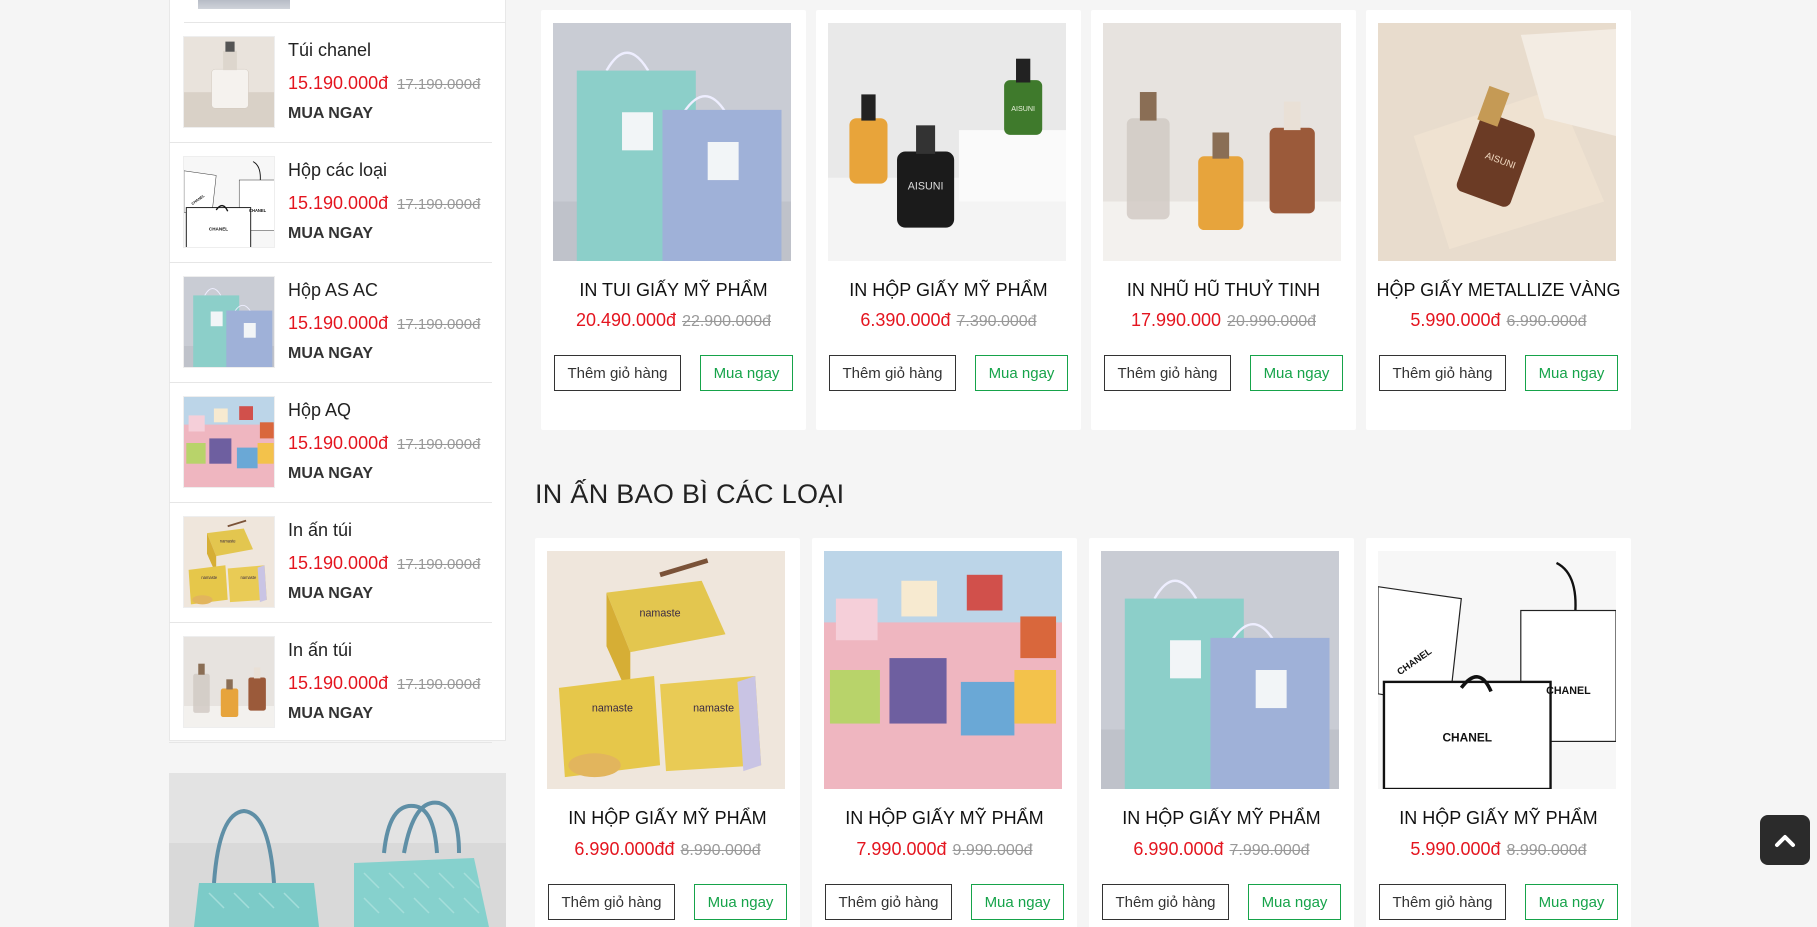 The image size is (1817, 927). I want to click on product-title: IN TUI GIẤY MỸ PHẨM, so click(673, 290).